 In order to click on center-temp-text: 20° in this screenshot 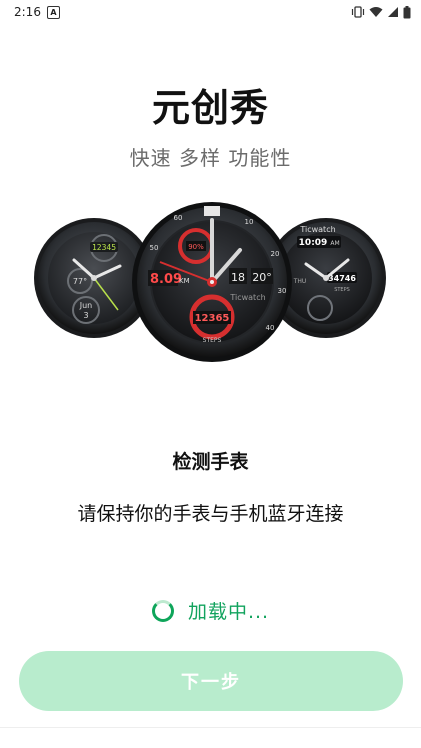, I will do `click(262, 277)`.